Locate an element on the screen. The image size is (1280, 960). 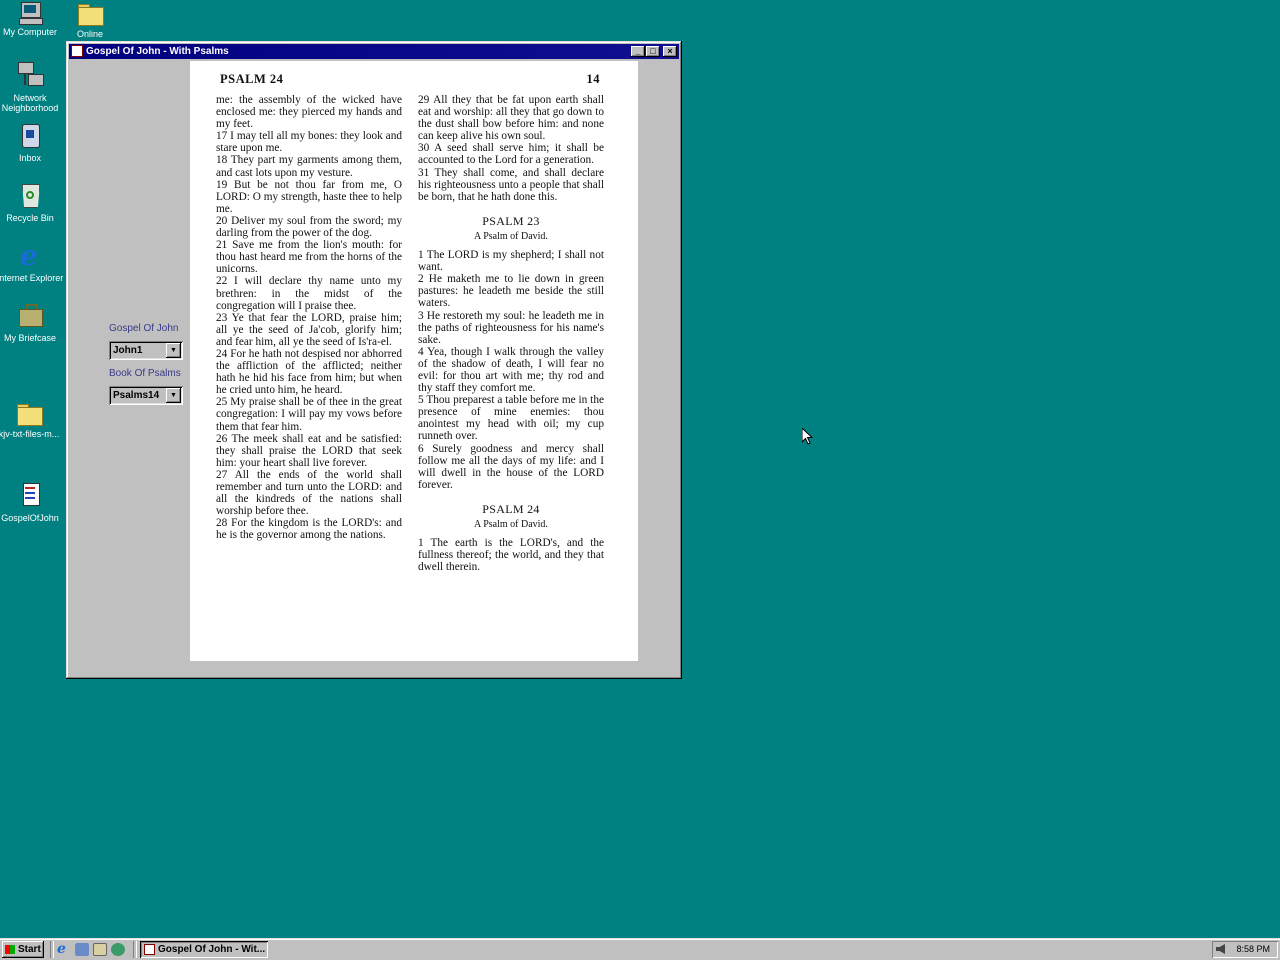
psalm-heading: PSALM 24 is located at coordinates (511, 508).